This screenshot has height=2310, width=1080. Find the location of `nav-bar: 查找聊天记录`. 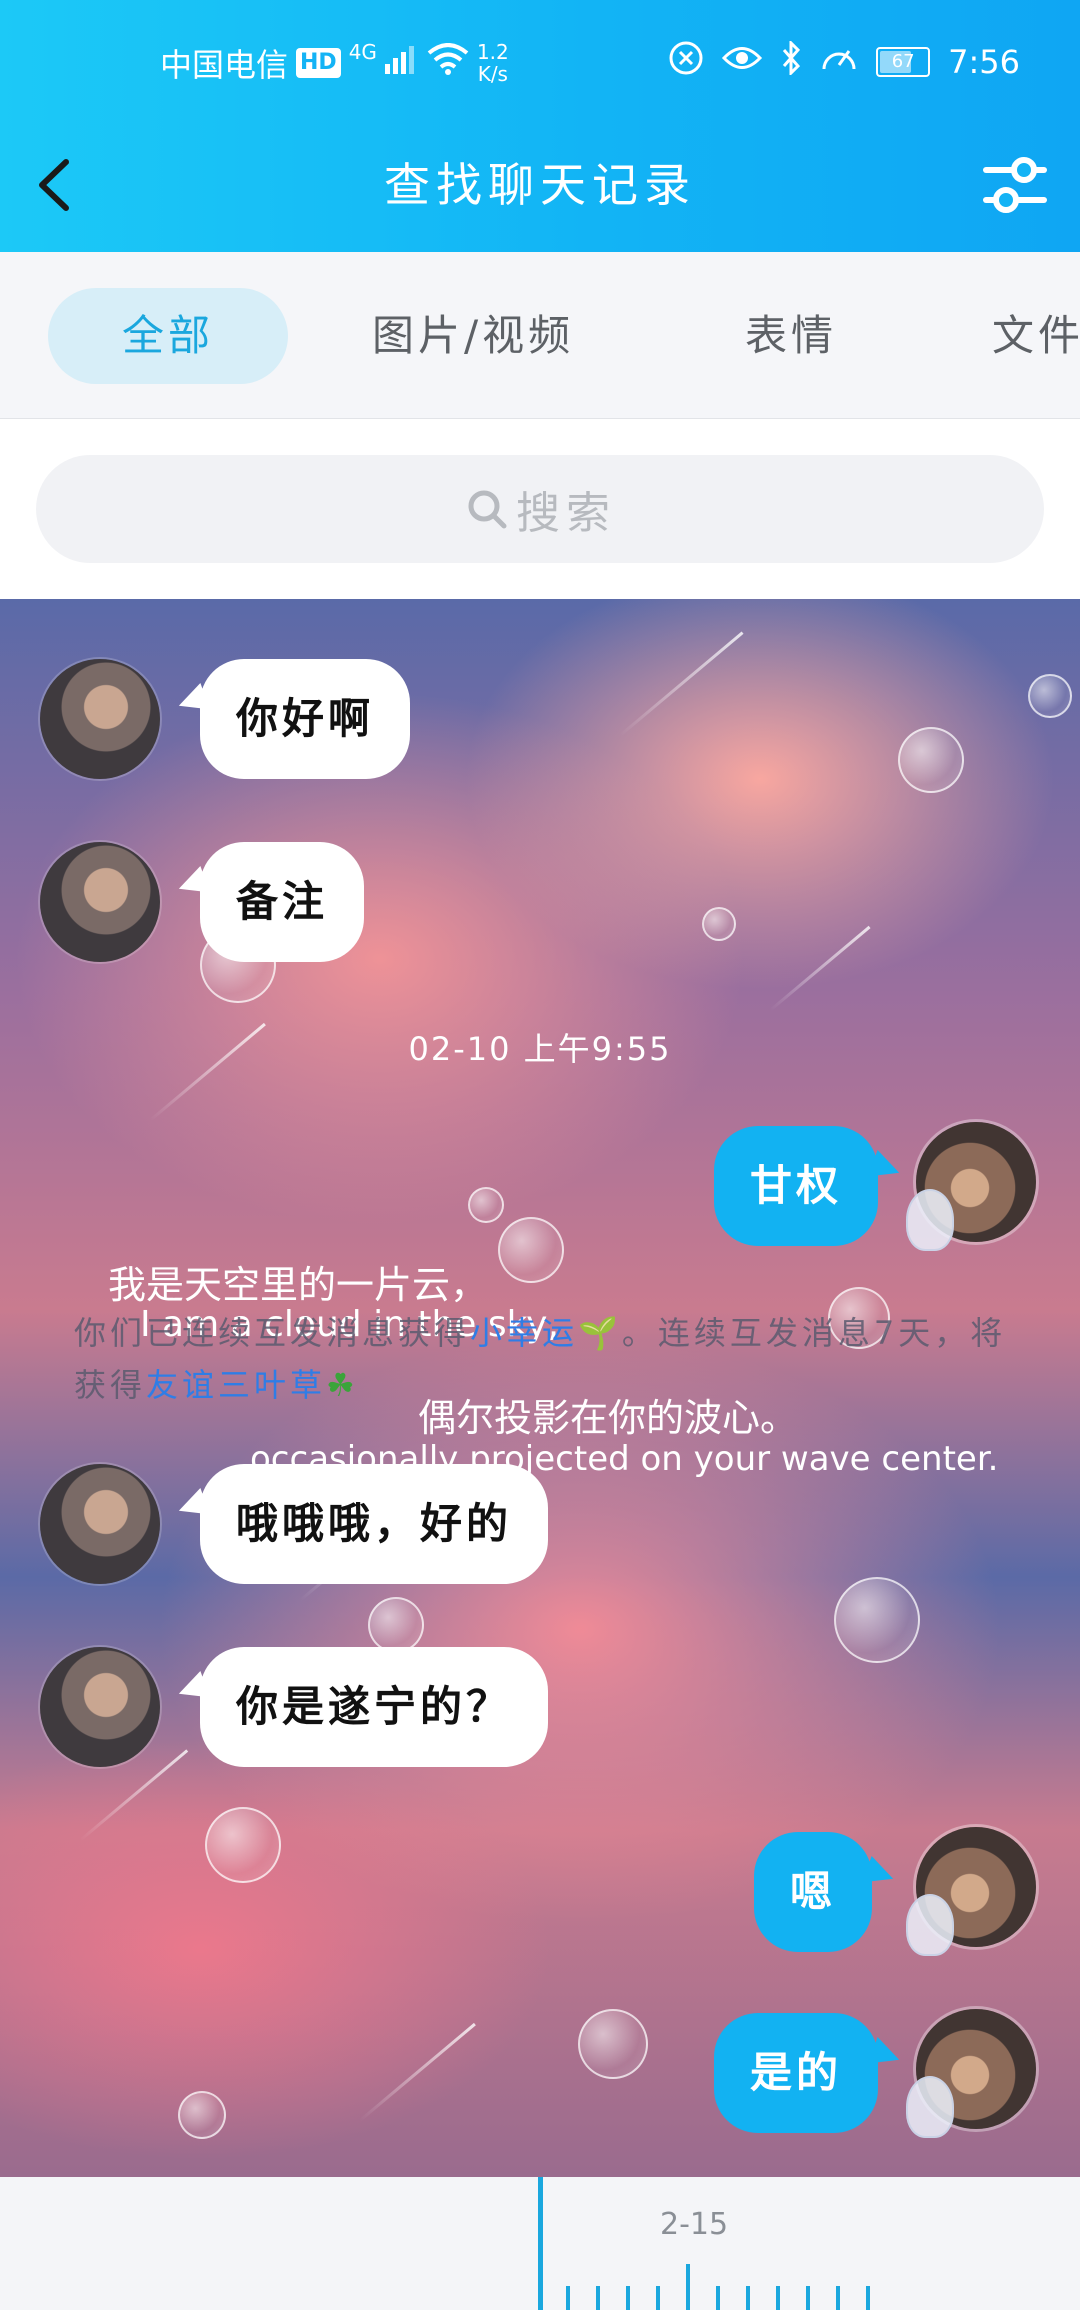

nav-bar: 查找聊天记录 is located at coordinates (540, 185).